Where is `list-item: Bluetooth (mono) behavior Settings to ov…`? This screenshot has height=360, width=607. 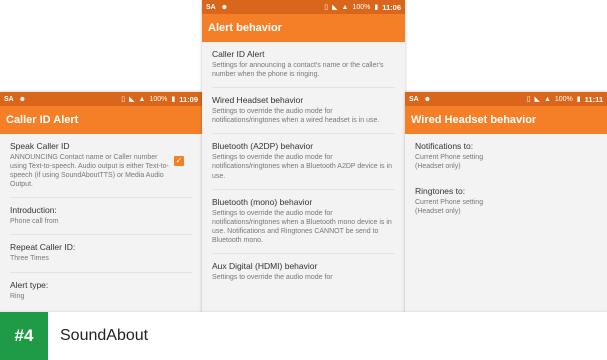
list-item: Bluetooth (mono) behavior Settings to ov… is located at coordinates (303, 222).